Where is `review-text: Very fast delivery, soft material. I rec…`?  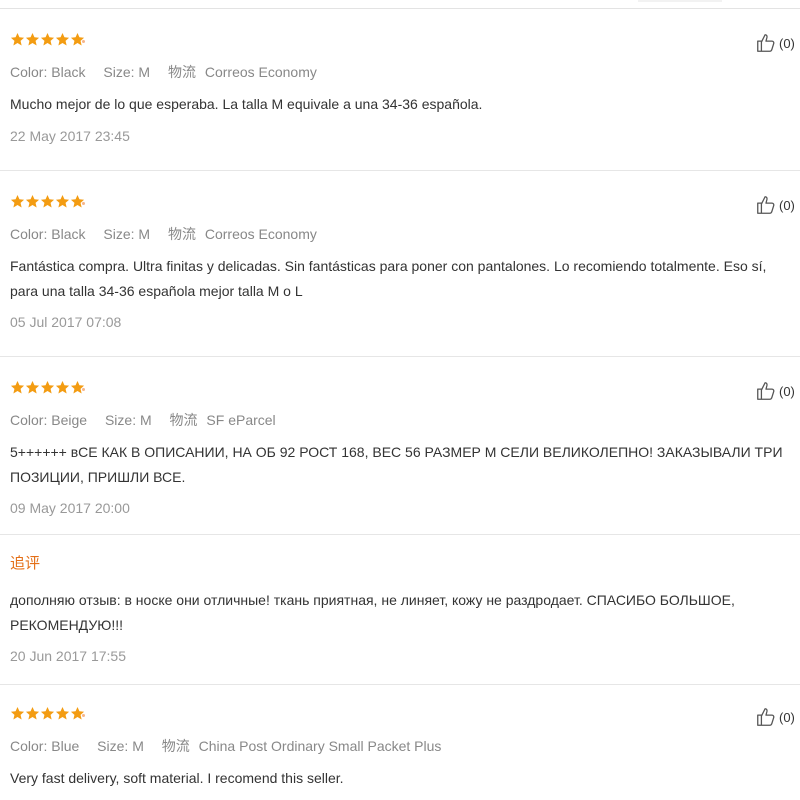 review-text: Very fast delivery, soft material. I rec… is located at coordinates (177, 778).